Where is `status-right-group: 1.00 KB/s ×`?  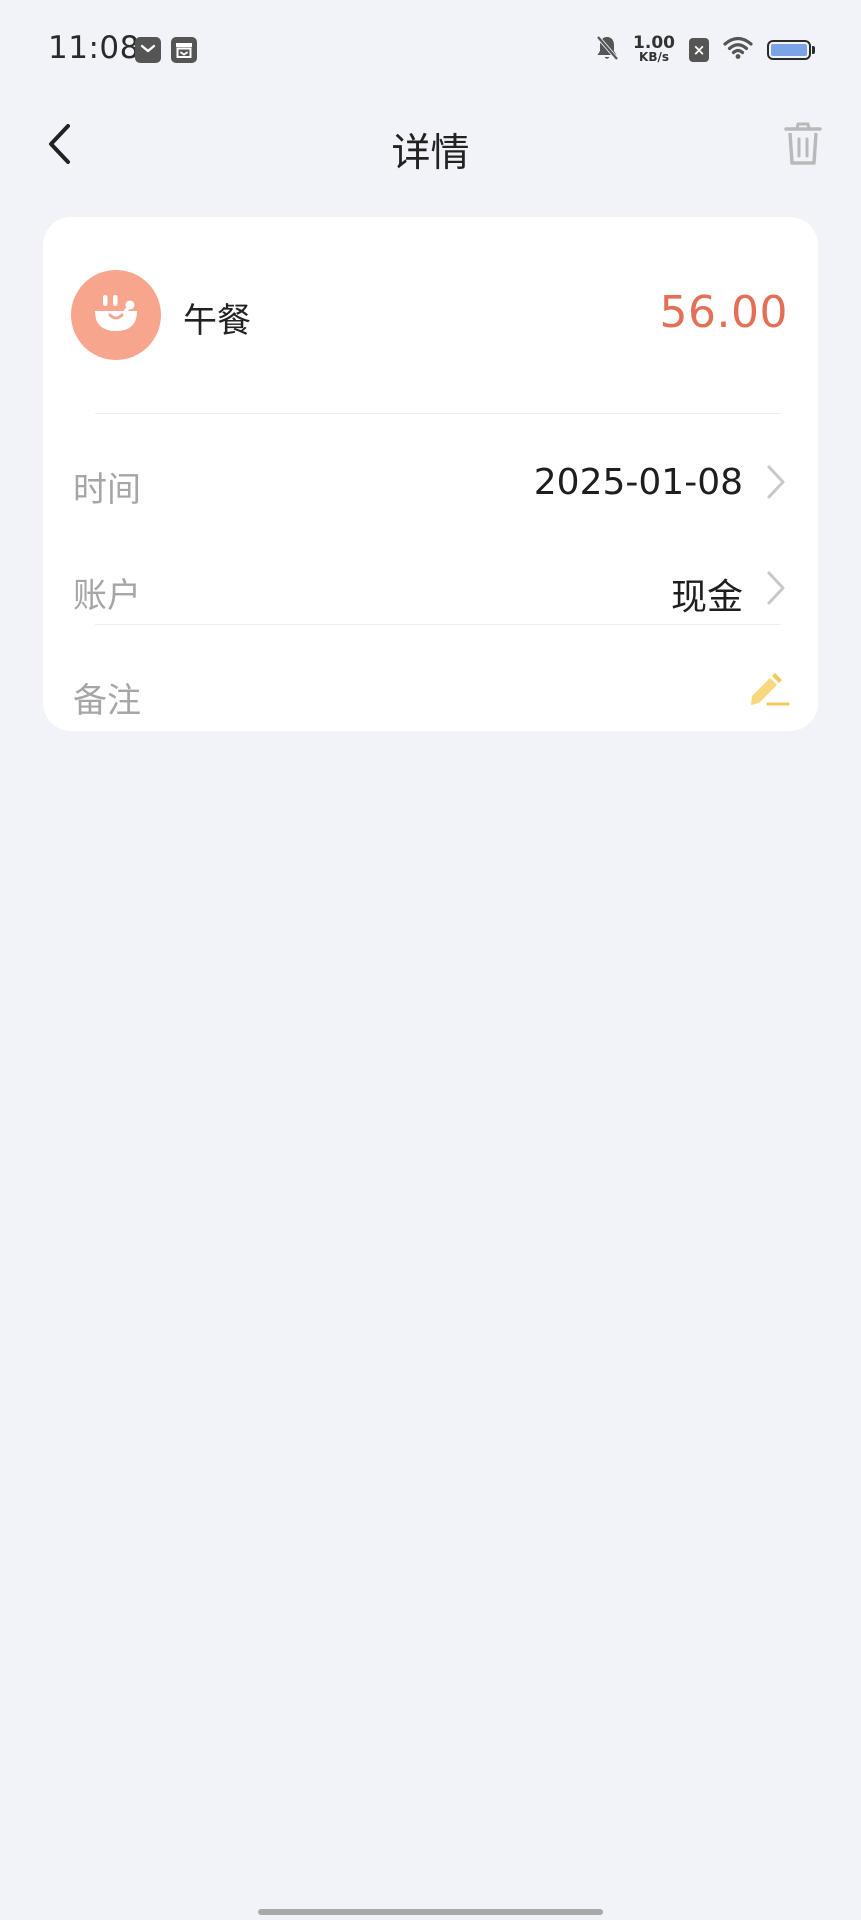
status-right-group: 1.00 KB/s × is located at coordinates (705, 50).